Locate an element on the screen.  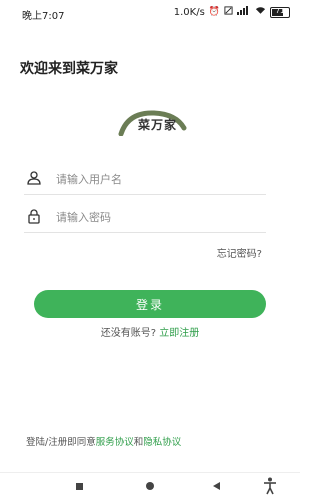
login-button: 登录 is located at coordinates (150, 304).